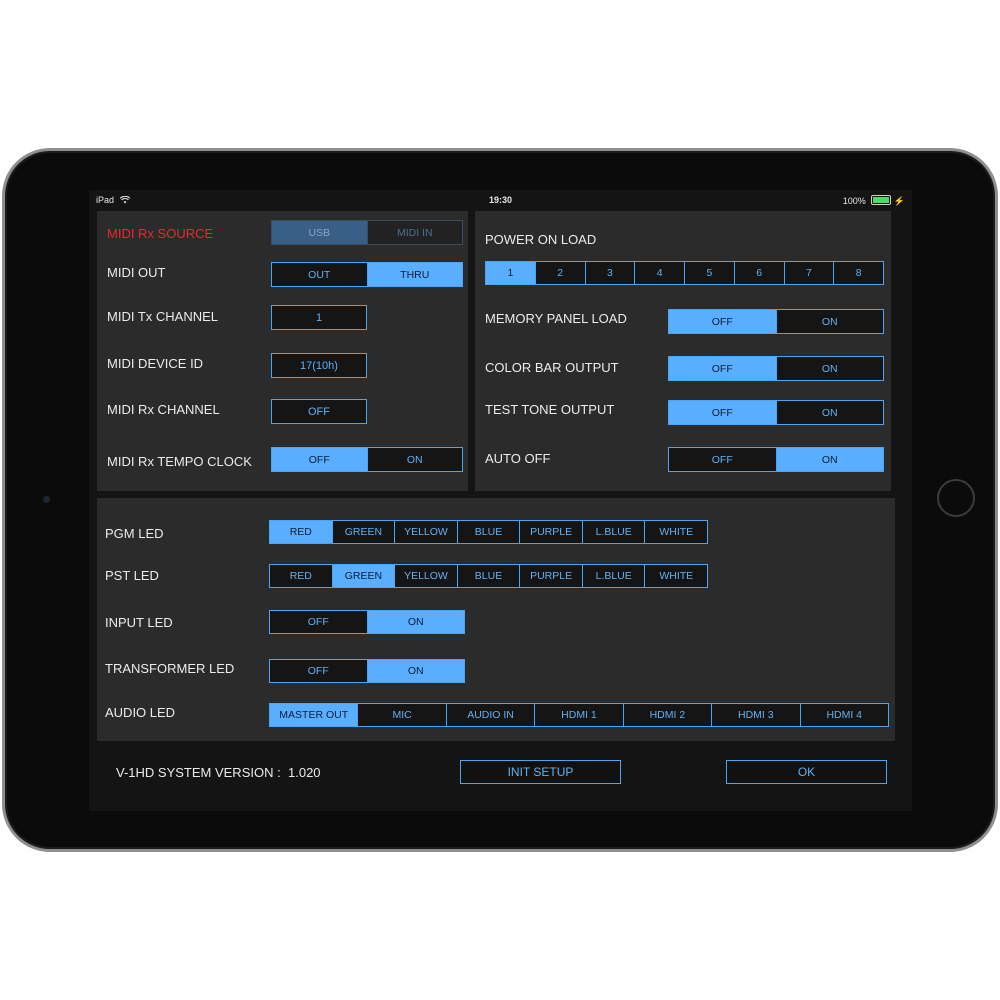 Image resolution: width=1000 pixels, height=1000 pixels. I want to click on midi-rx-source-option: USB, so click(319, 232).